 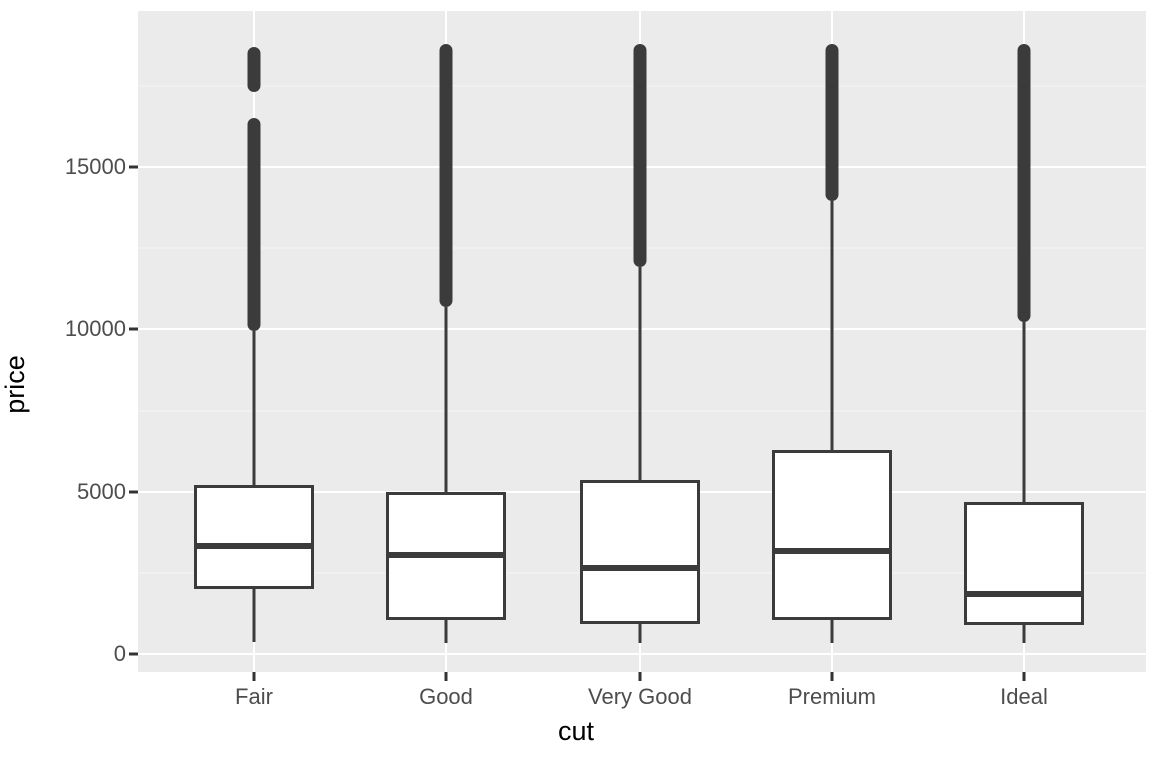 I want to click on x-axis-tick-label: Fair, so click(x=254, y=696).